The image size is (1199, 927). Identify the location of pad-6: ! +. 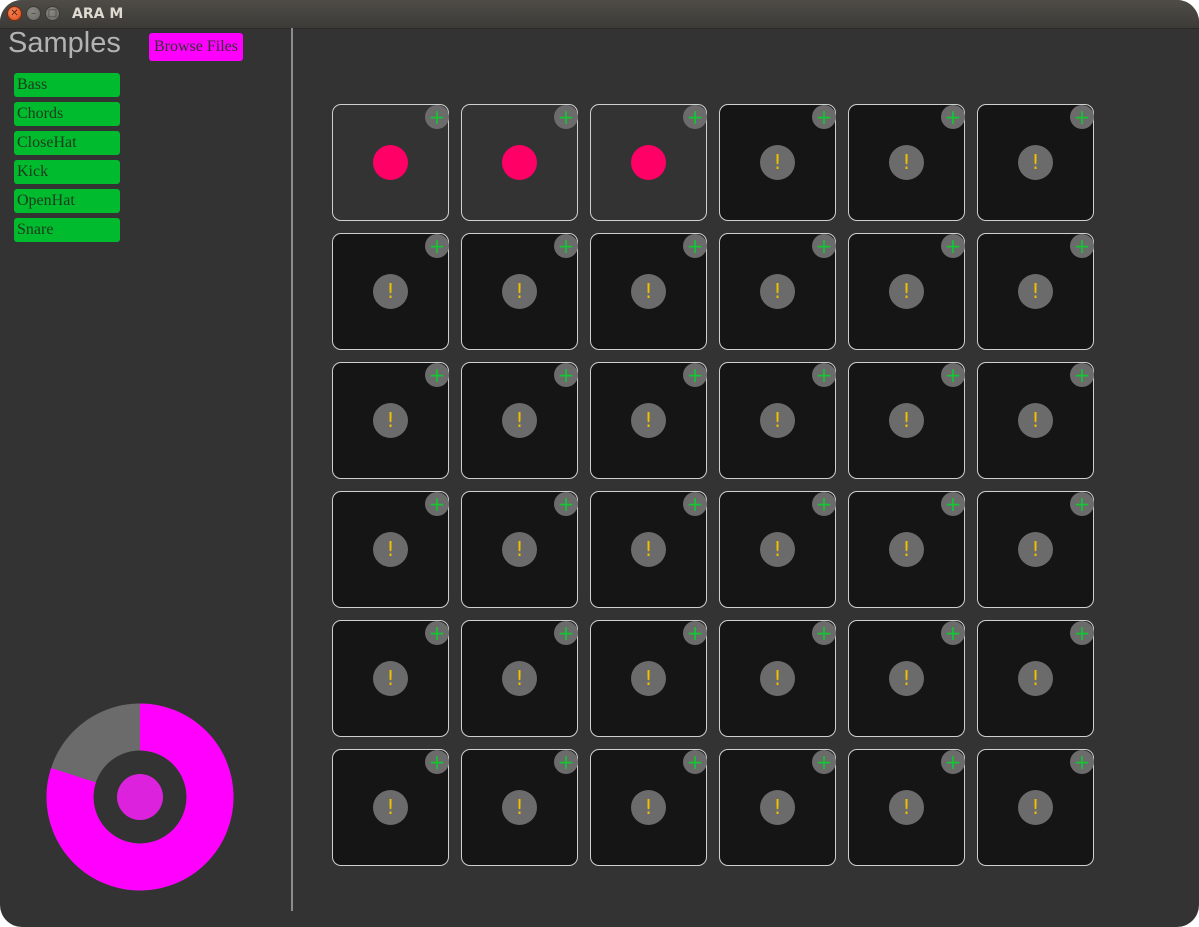
(1035, 162).